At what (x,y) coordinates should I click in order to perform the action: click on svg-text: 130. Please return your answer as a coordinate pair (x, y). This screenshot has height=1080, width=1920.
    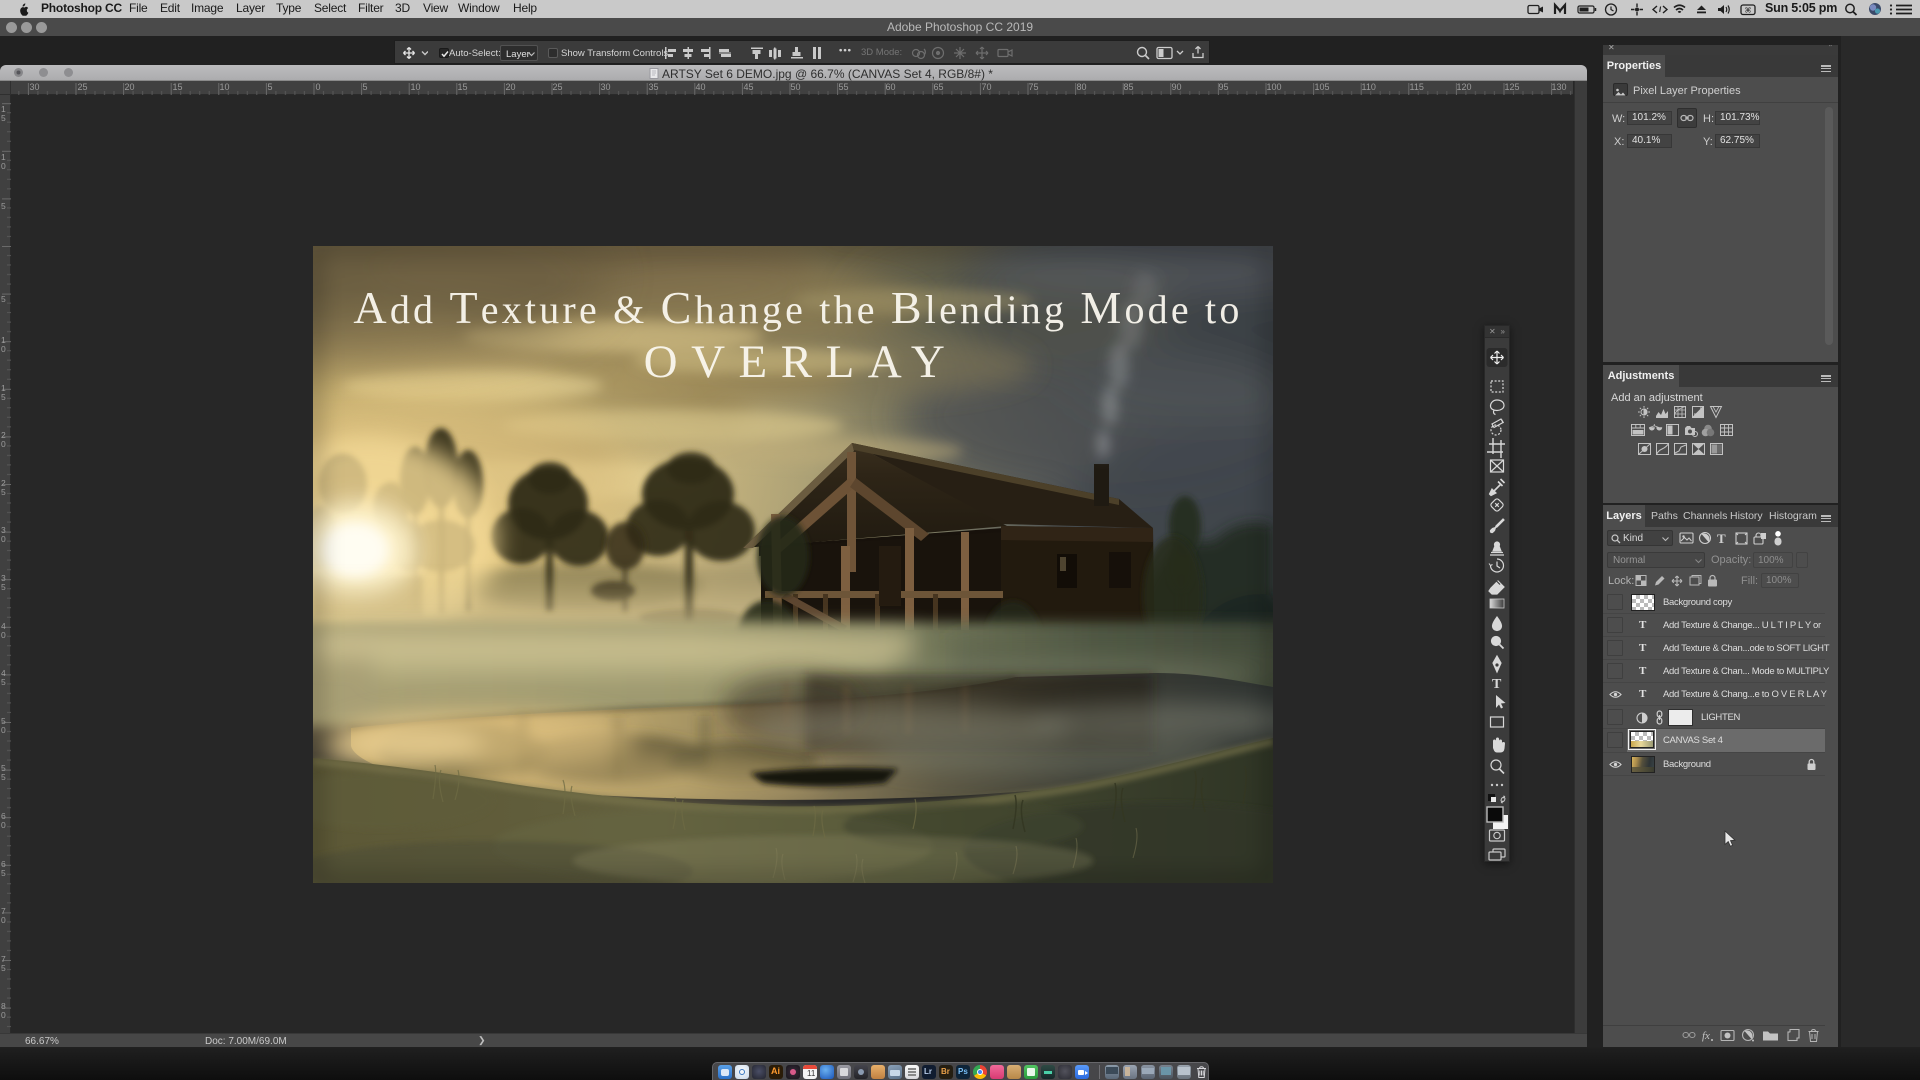
    Looking at the image, I should click on (1559, 87).